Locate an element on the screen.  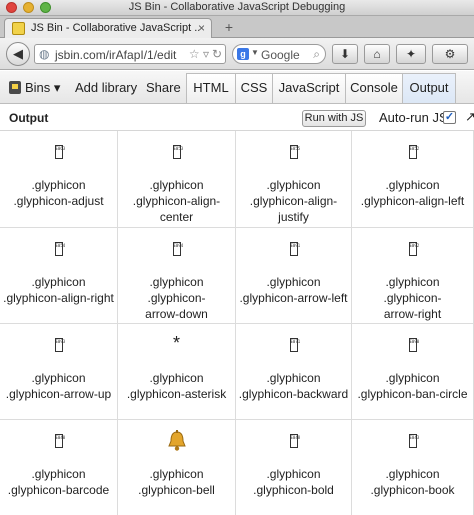
tab-console: Console is located at coordinates (374, 88).